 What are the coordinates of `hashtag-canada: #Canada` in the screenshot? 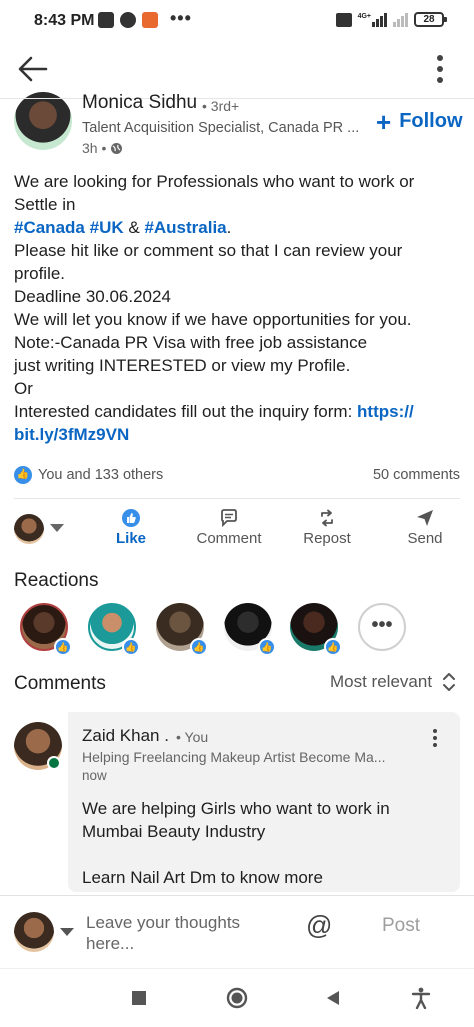 It's located at (49, 227).